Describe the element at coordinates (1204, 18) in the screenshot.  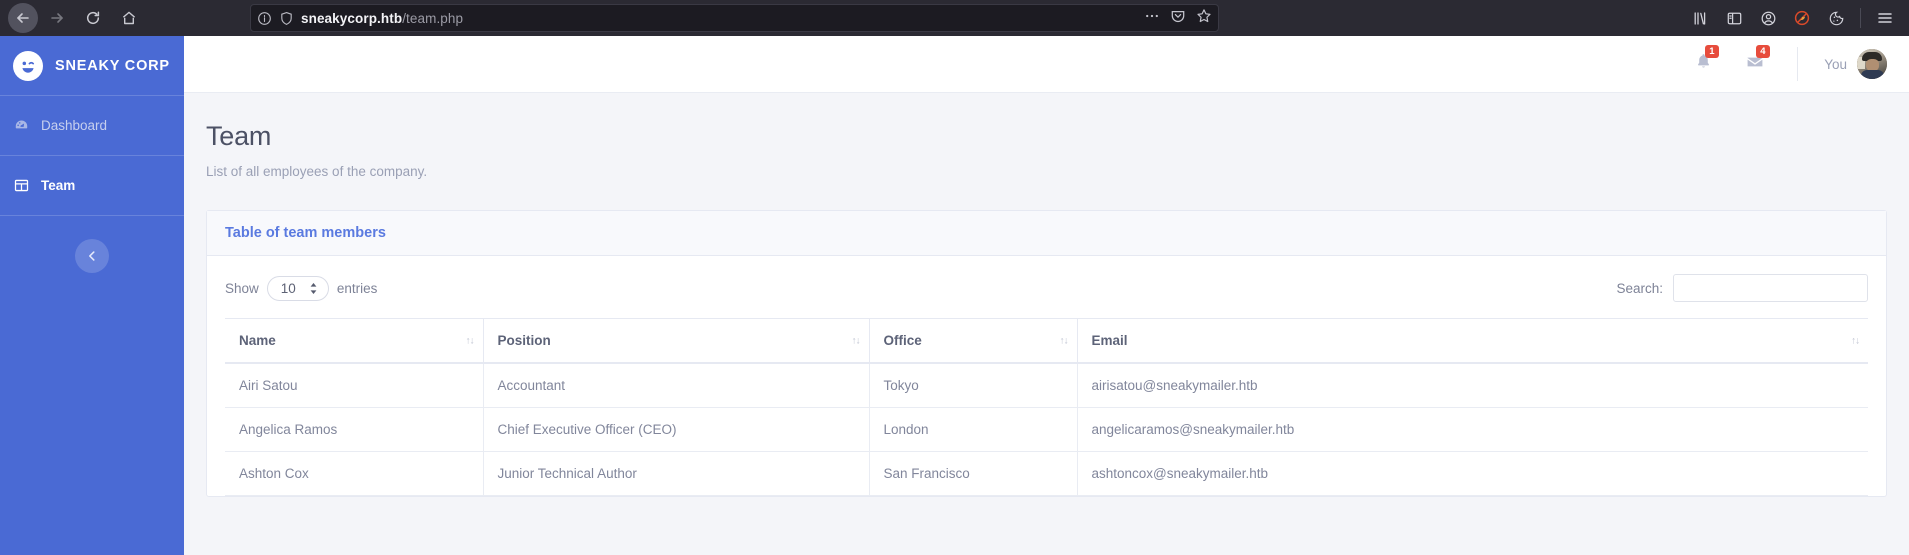
I see `bookmark-star-icon` at that location.